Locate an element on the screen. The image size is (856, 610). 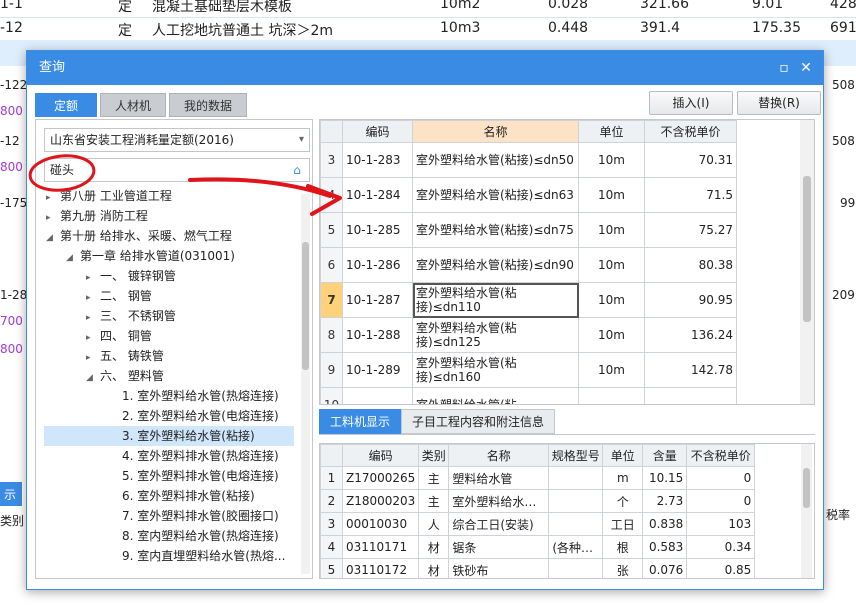
table-row: 4 03110171 材锯条 (各种… 根 0.583 0.34 is located at coordinates (538, 547).